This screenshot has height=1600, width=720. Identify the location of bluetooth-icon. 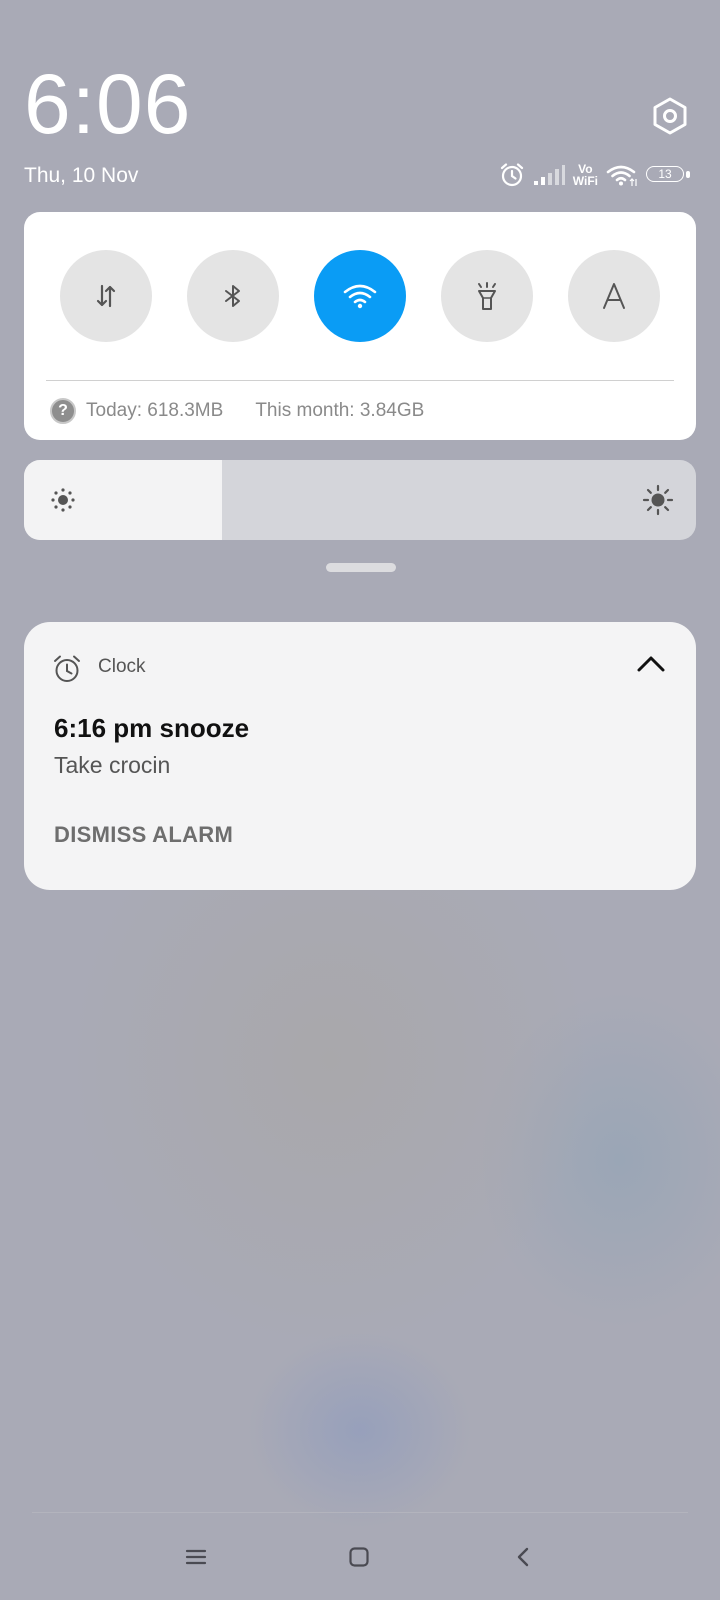
(232, 296).